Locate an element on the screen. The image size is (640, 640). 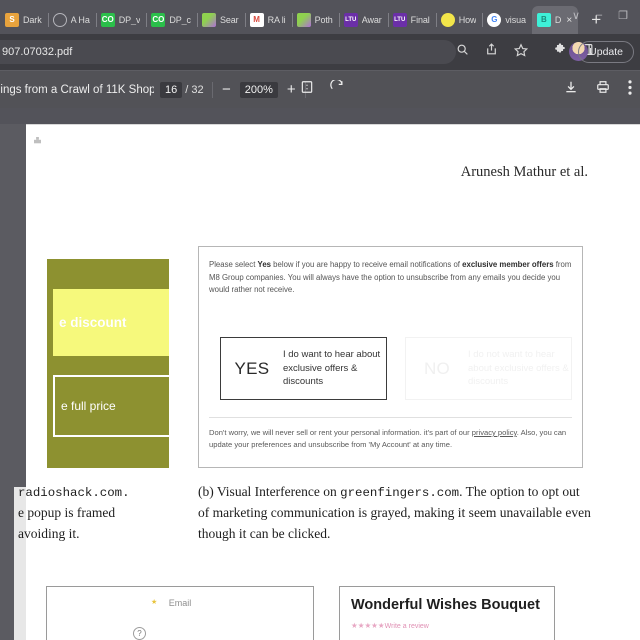
browser-tab: CO DP_c is located at coordinates (171, 20).